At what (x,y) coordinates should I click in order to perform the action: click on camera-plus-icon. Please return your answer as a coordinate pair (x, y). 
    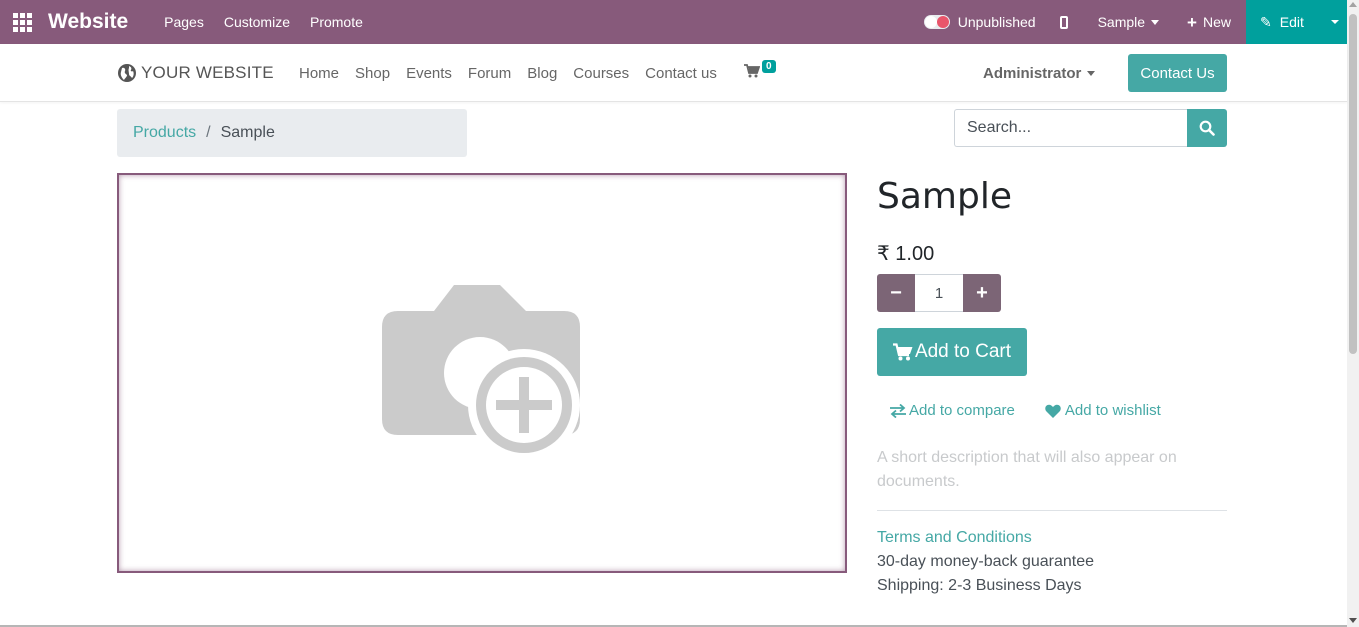
    Looking at the image, I should click on (481, 373).